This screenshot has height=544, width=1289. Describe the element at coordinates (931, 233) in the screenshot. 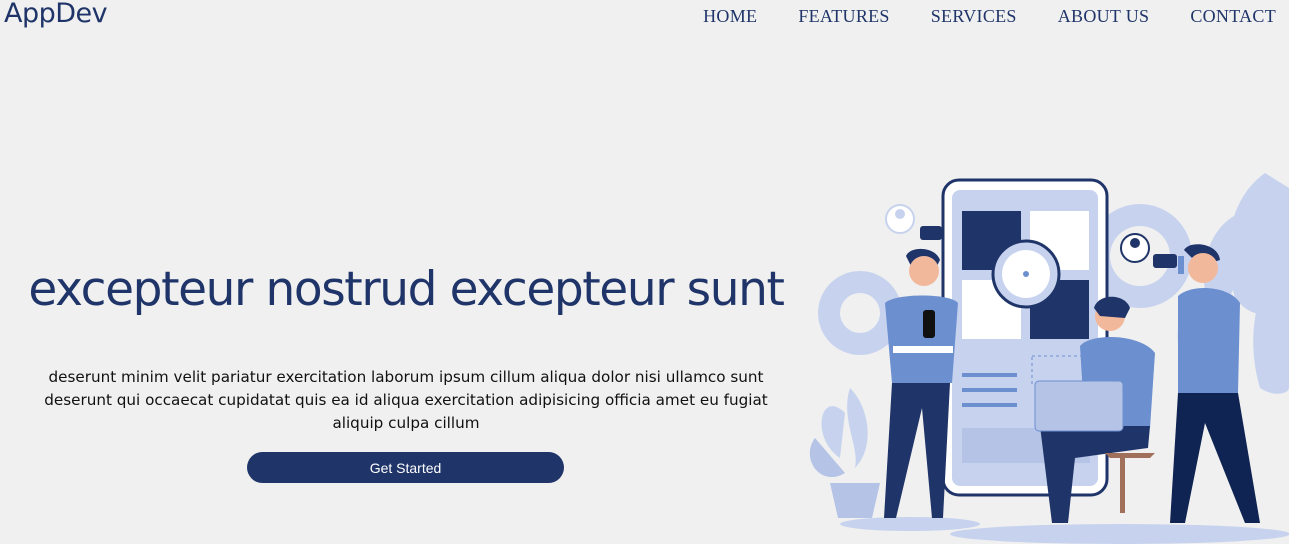

I see `chat-bubble-icon` at that location.